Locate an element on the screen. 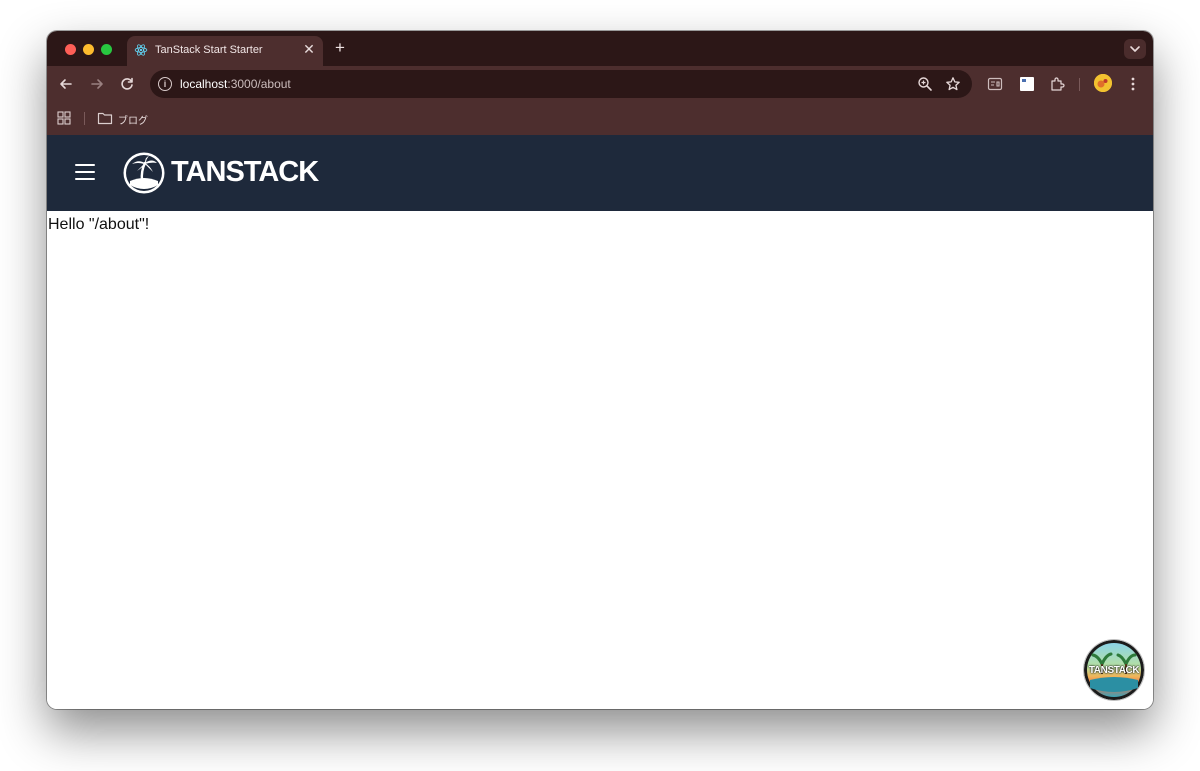  maximize-window-button is located at coordinates (106, 49).